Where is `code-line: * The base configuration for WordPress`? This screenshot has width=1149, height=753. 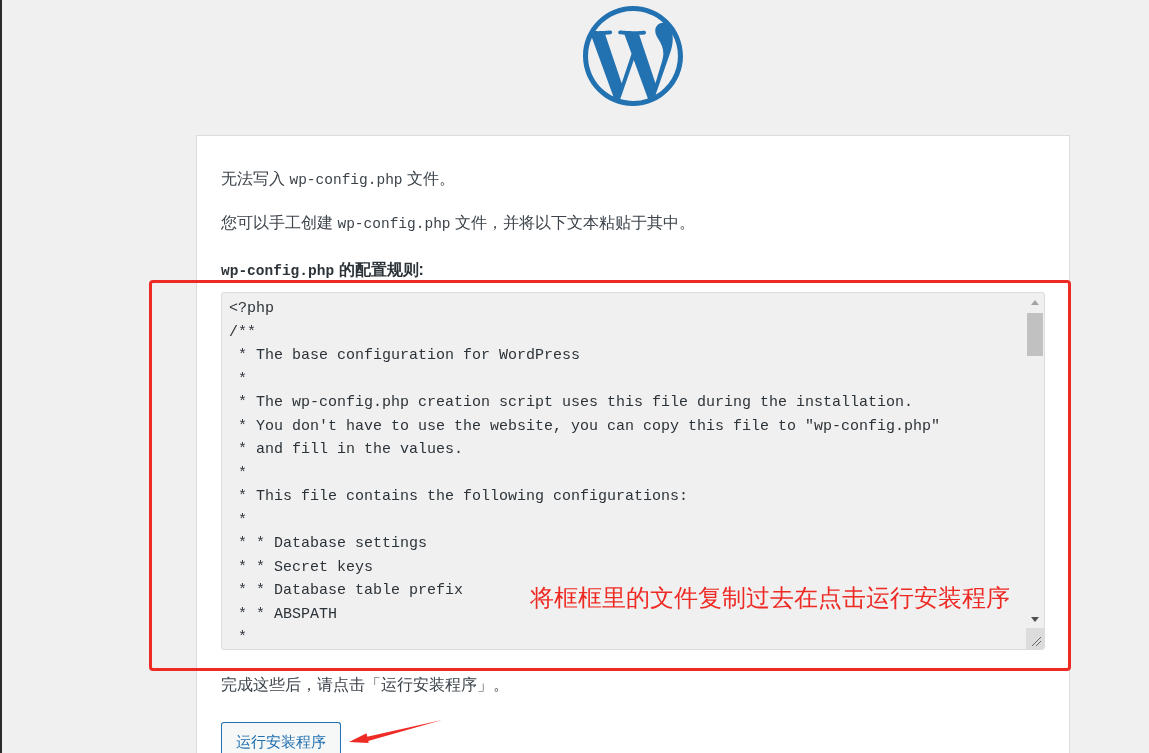
code-line: * The base configuration for WordPress is located at coordinates (409, 356).